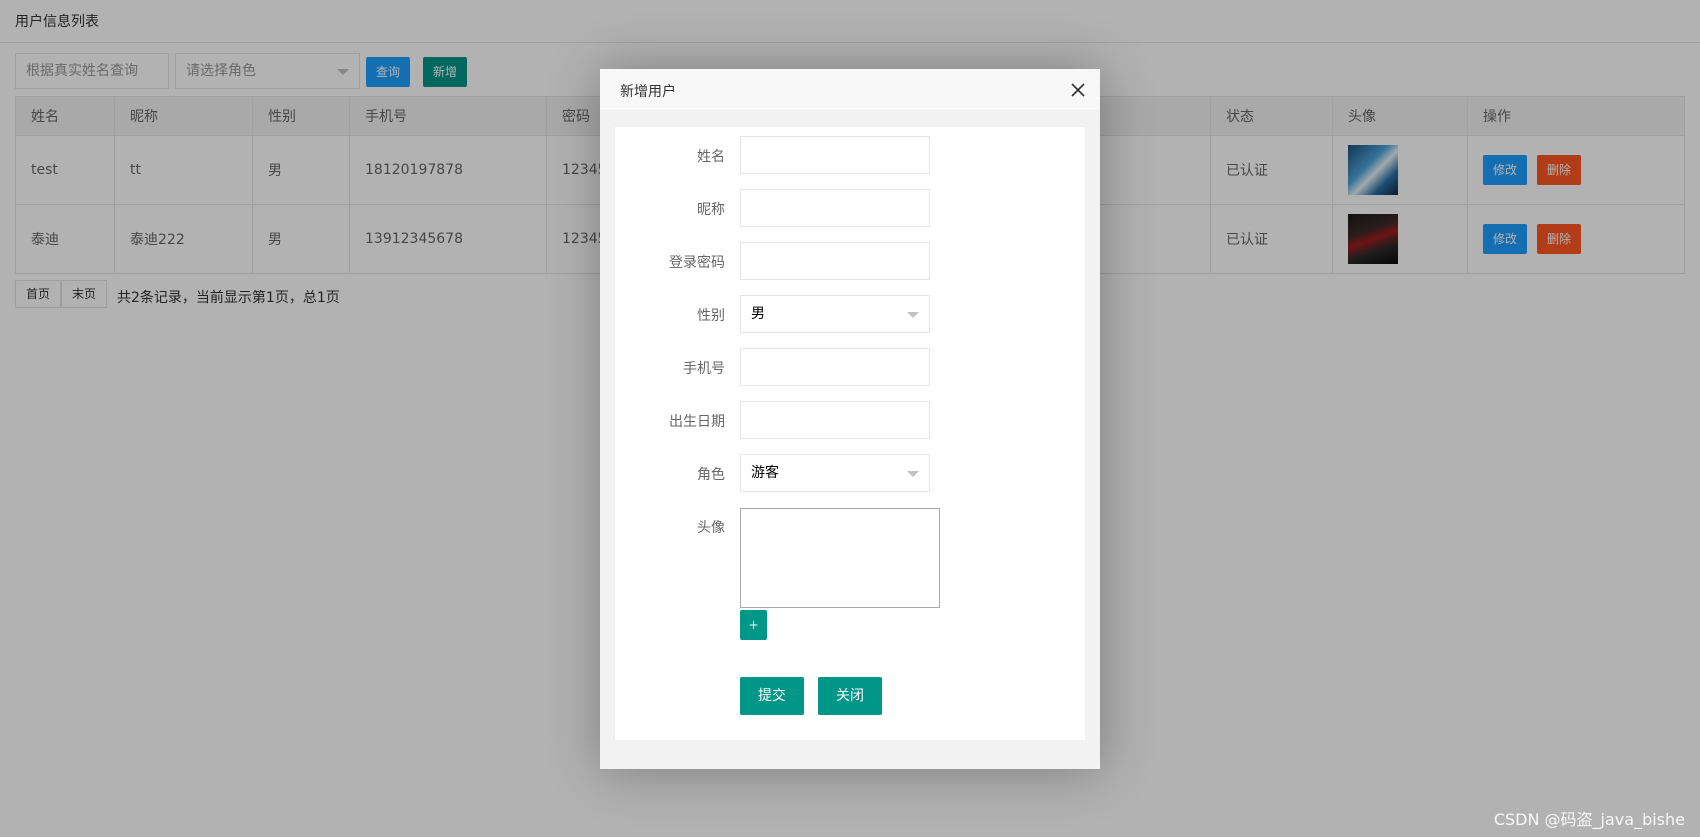 The height and width of the screenshot is (837, 1700). Describe the element at coordinates (711, 316) in the screenshot. I see `gender-label: 性别` at that location.